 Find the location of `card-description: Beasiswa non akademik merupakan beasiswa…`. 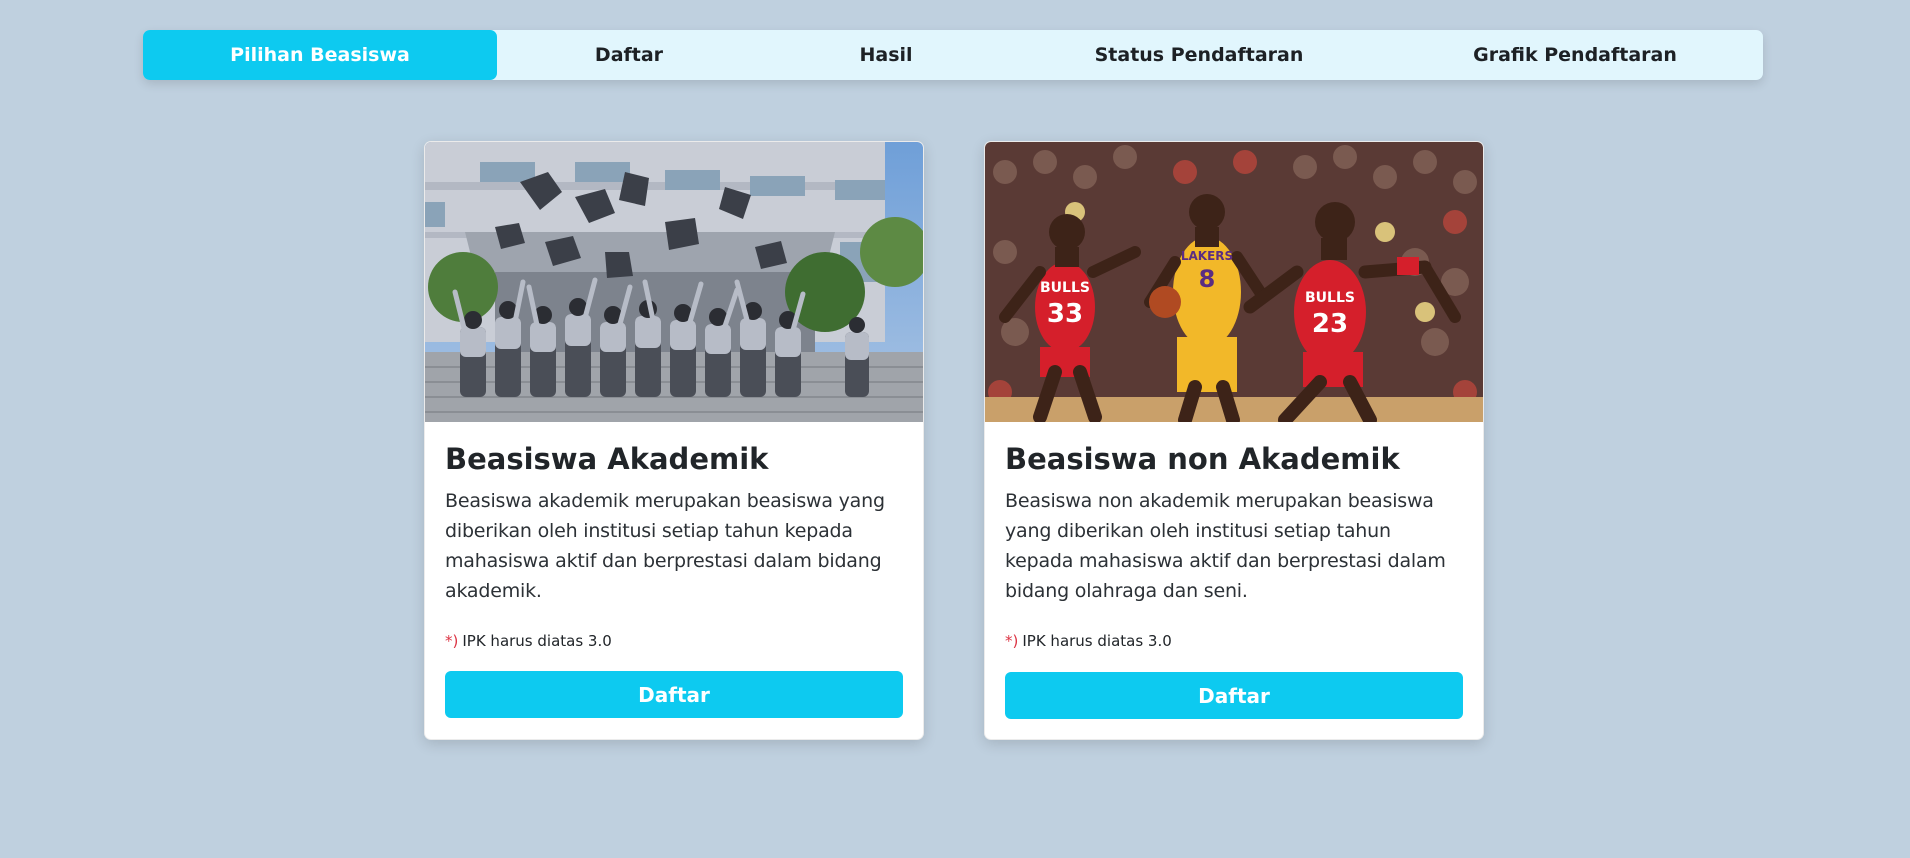

card-description: Beasiswa non akademik merupakan beasiswa… is located at coordinates (1225, 546).